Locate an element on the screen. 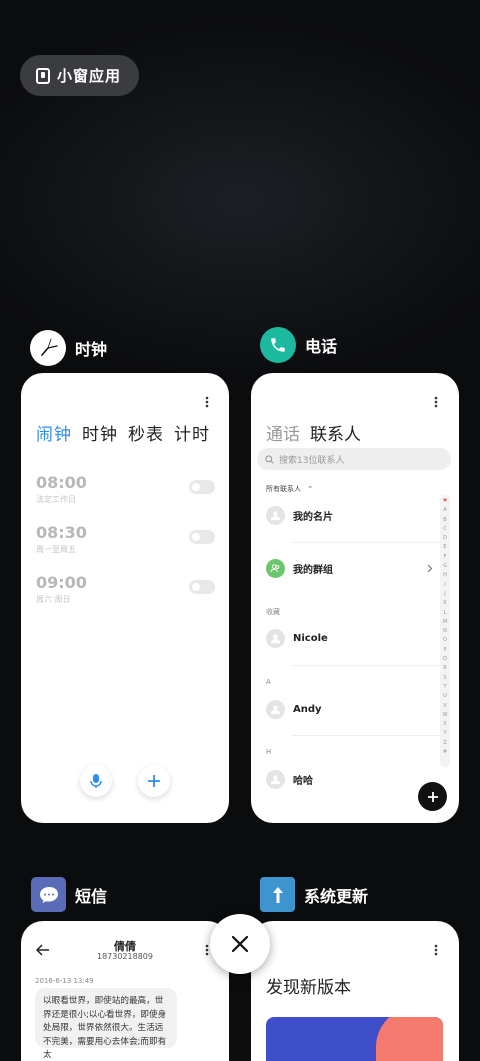 The image size is (480, 1061). index-letter: E is located at coordinates (444, 547).